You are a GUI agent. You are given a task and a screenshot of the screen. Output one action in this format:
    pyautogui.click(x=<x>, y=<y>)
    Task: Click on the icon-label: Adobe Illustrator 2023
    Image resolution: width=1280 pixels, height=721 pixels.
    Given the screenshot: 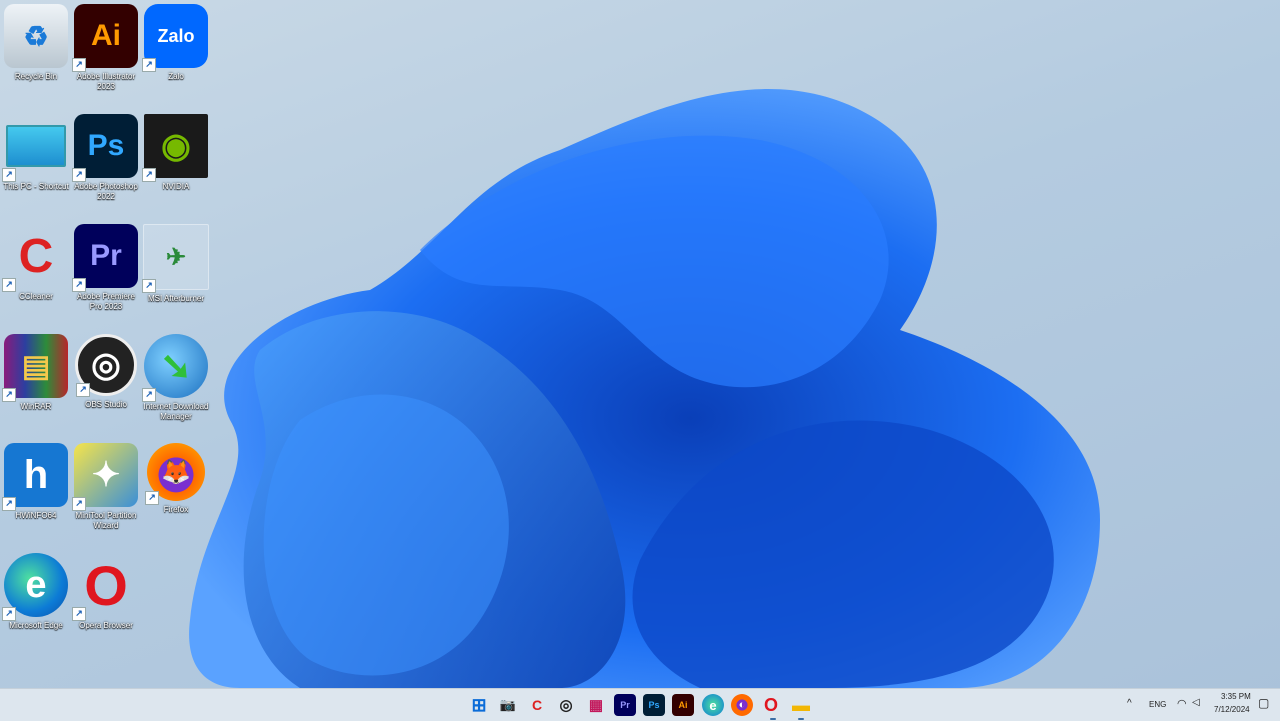 What is the action you would take?
    pyautogui.click(x=106, y=81)
    